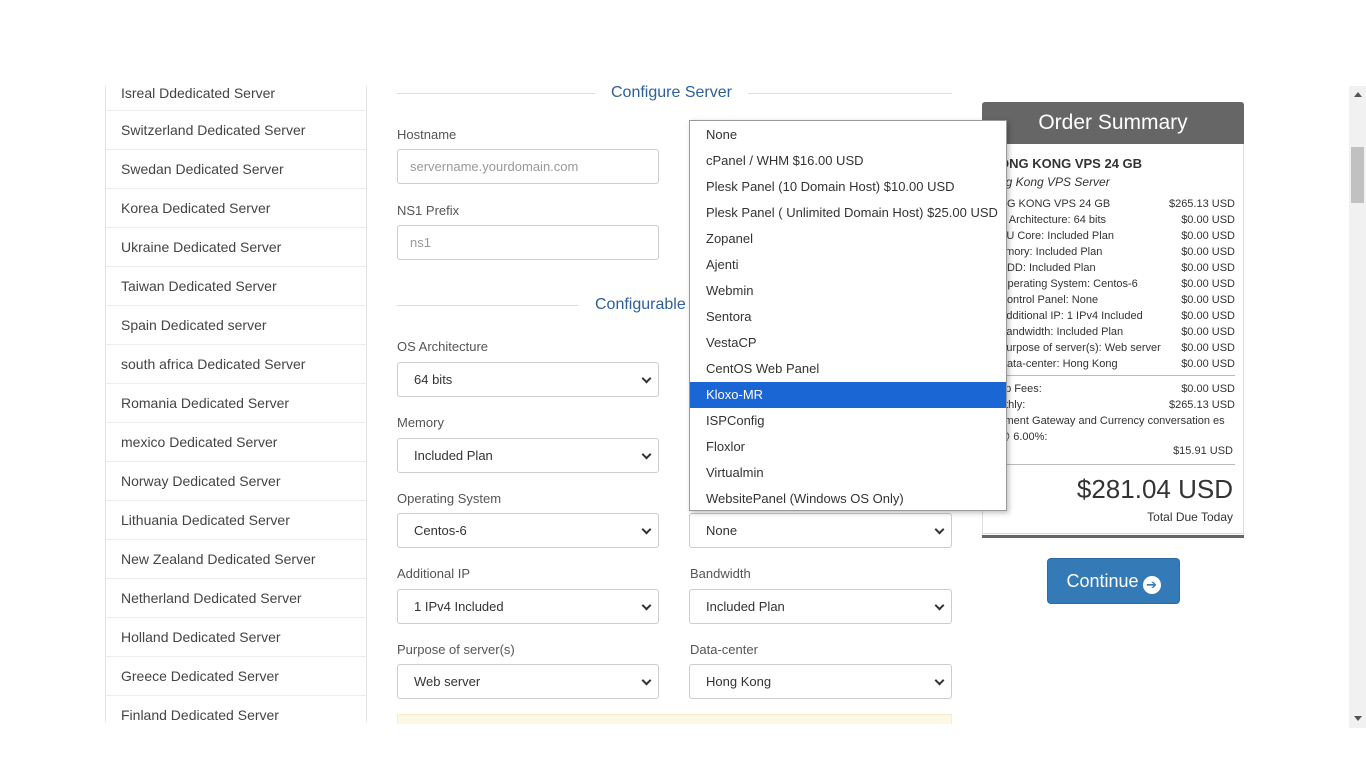  Describe the element at coordinates (236, 637) in the screenshot. I see `sidebar-item: Holland Dedicated Server` at that location.